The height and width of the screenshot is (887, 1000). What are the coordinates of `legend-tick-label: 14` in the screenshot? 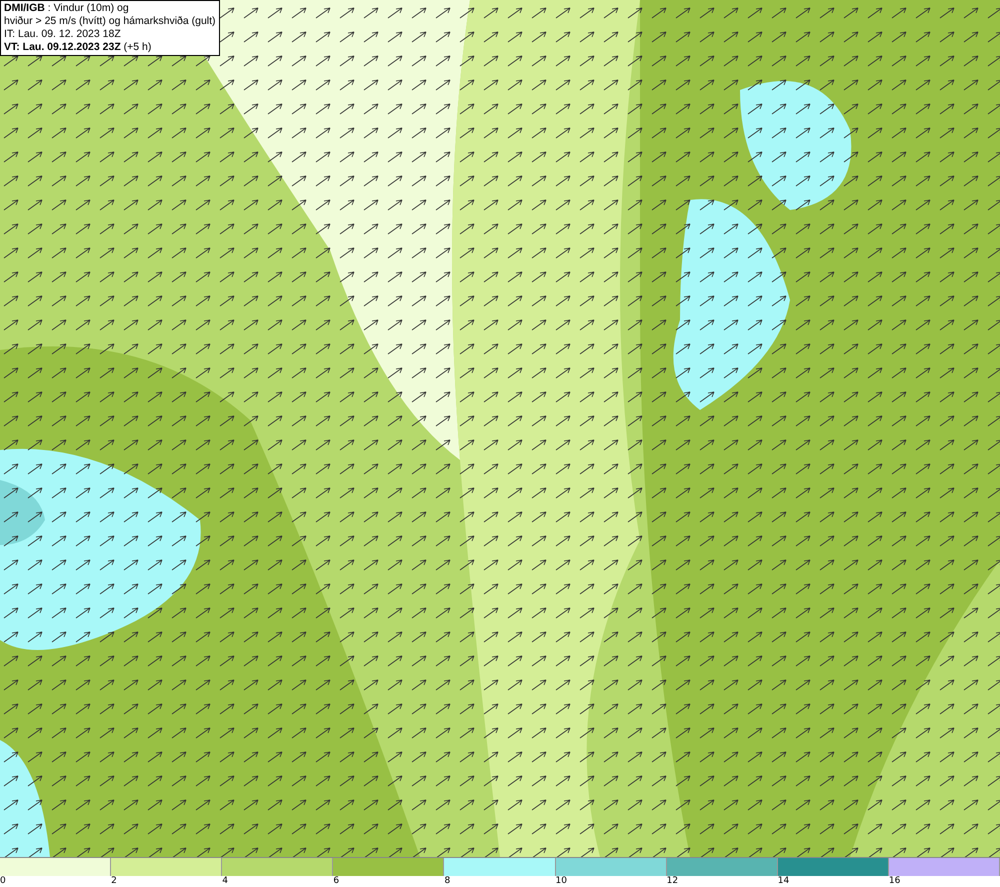 It's located at (784, 881).